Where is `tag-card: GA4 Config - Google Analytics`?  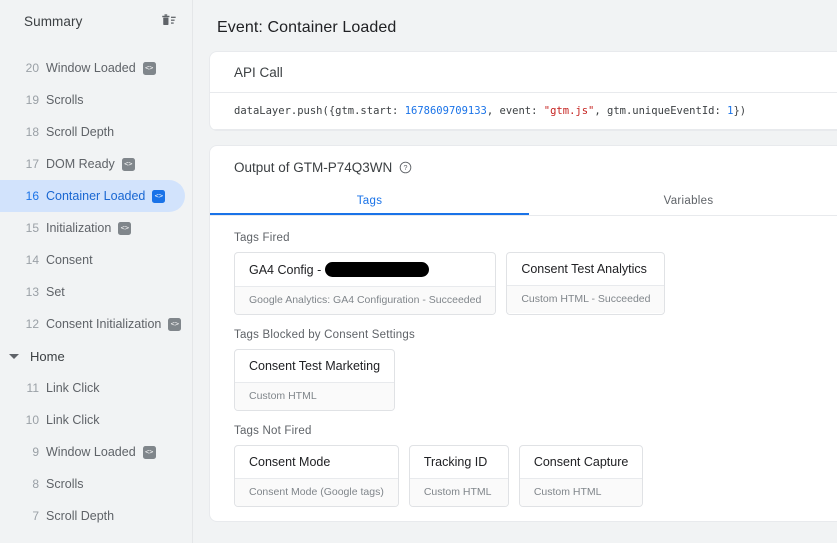 tag-card: GA4 Config - Google Analytics is located at coordinates (365, 283).